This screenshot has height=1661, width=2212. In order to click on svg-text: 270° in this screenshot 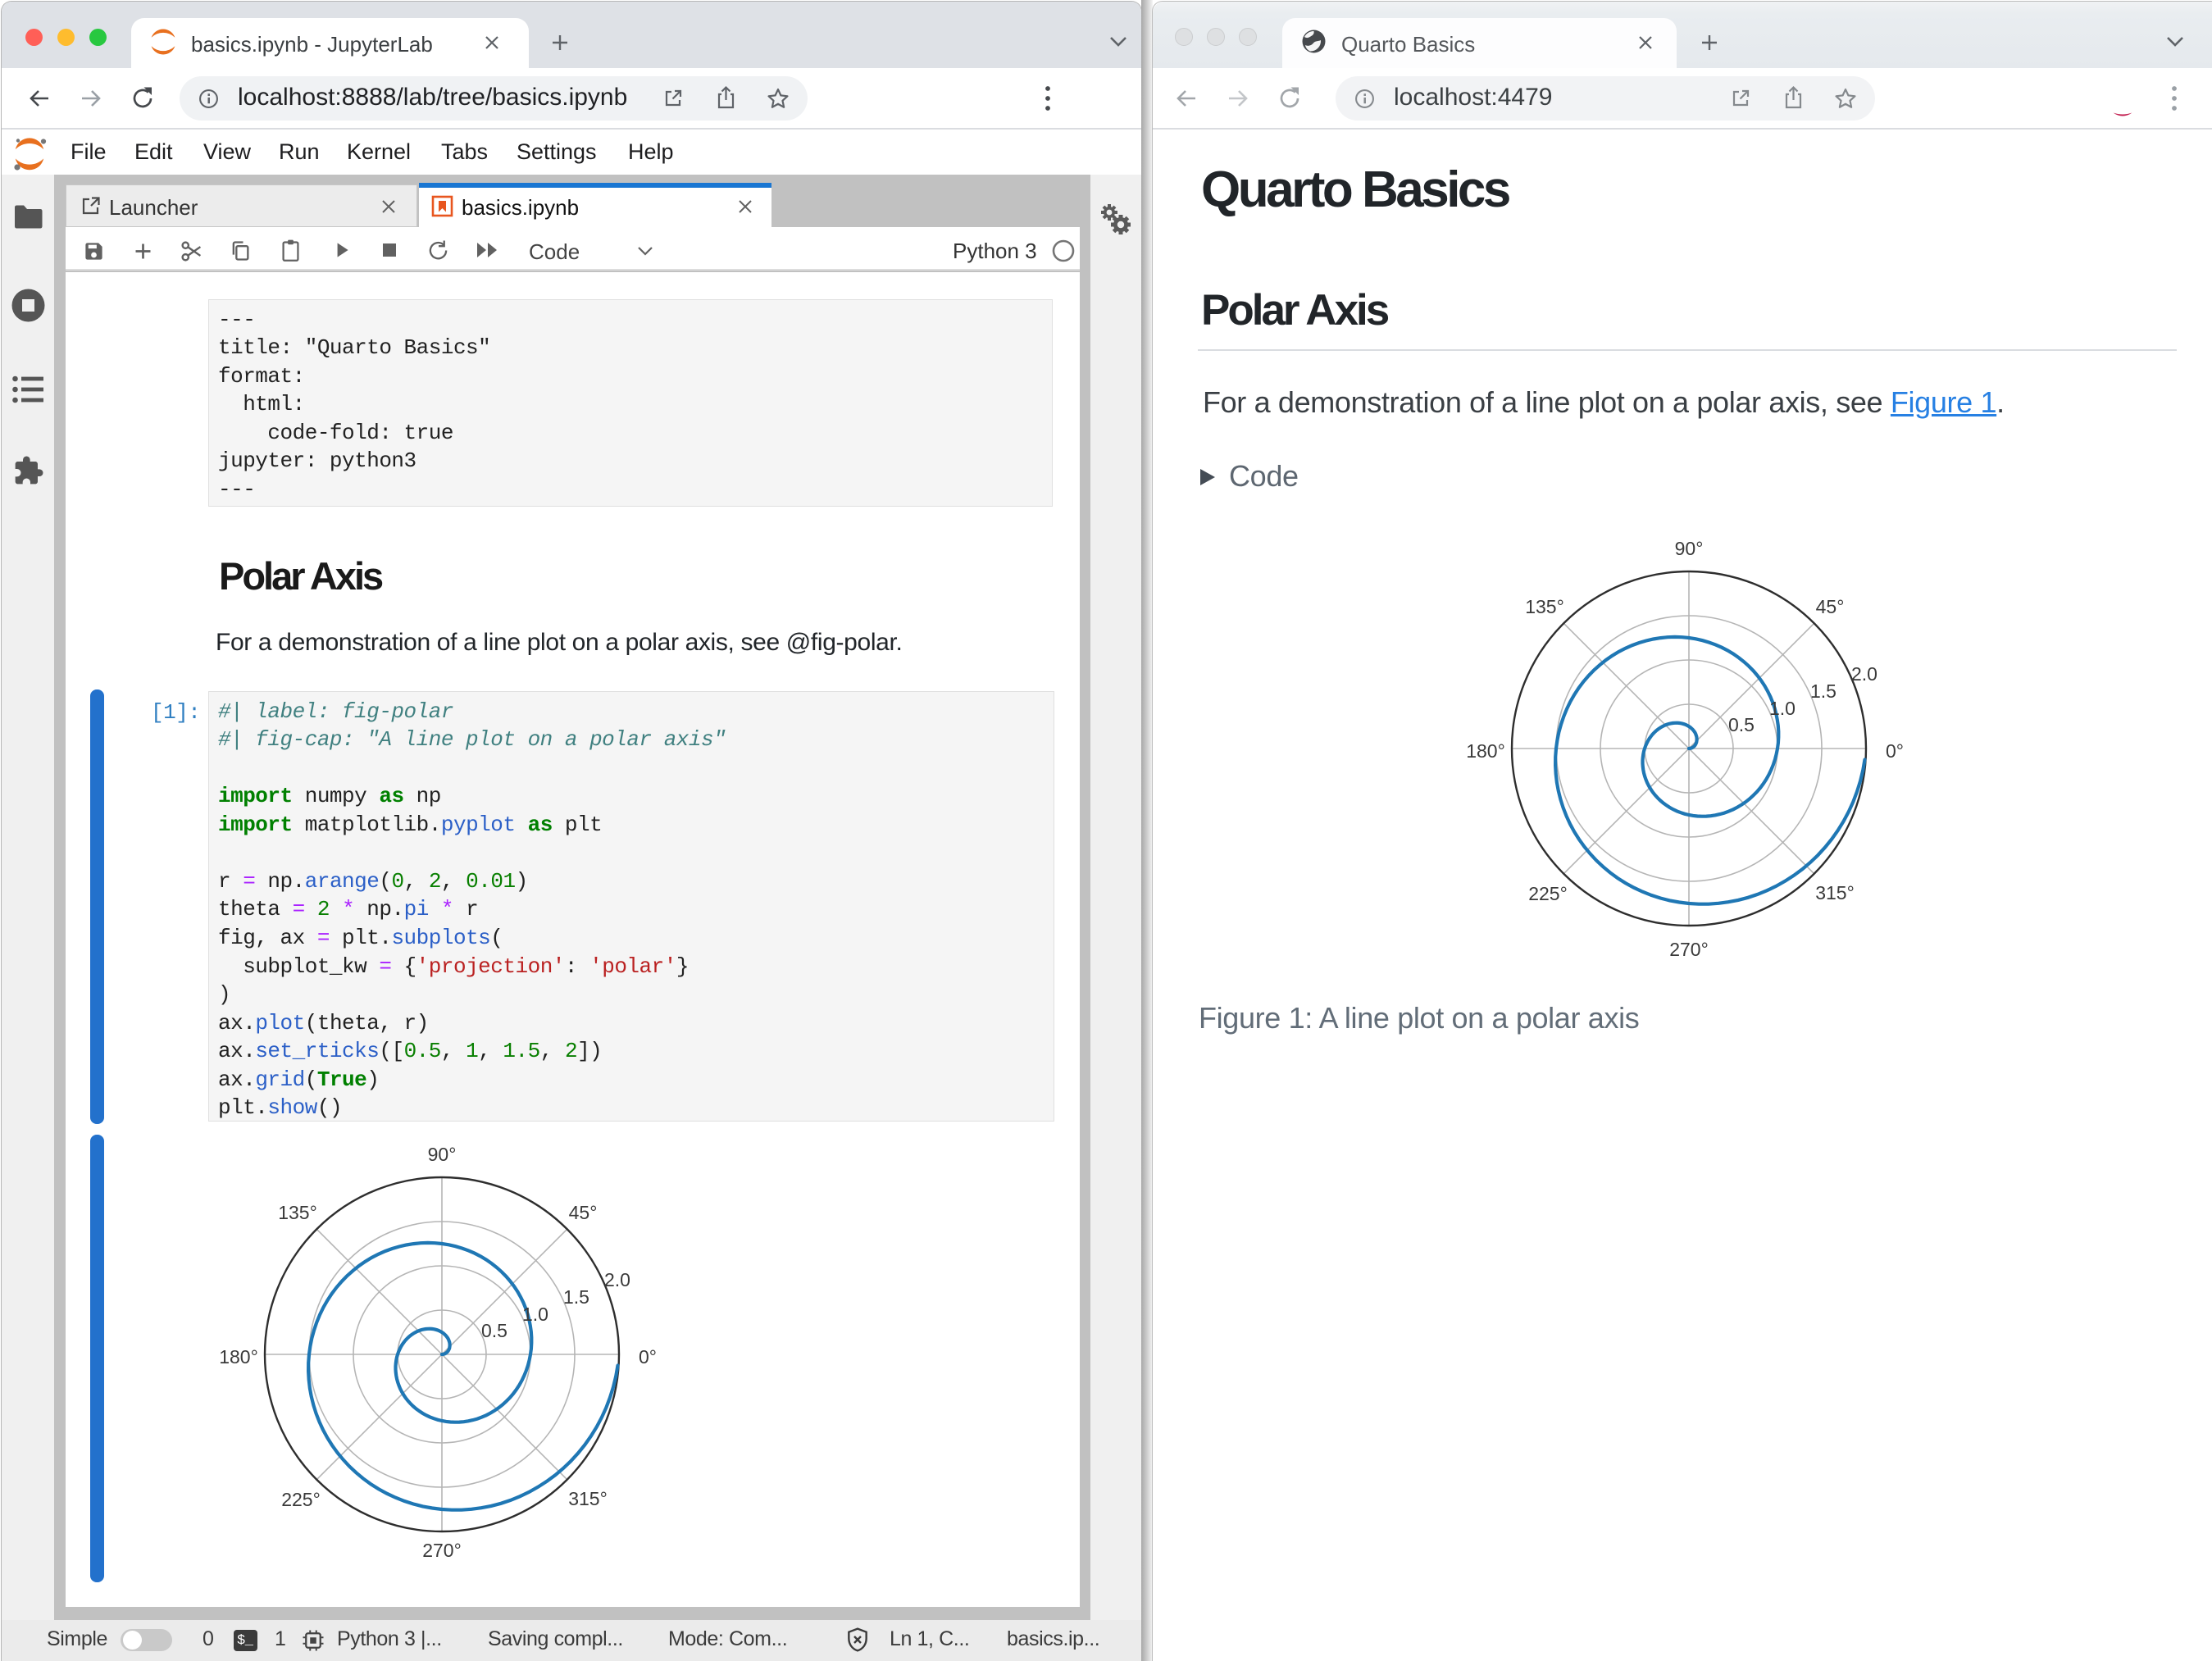, I will do `click(1689, 949)`.